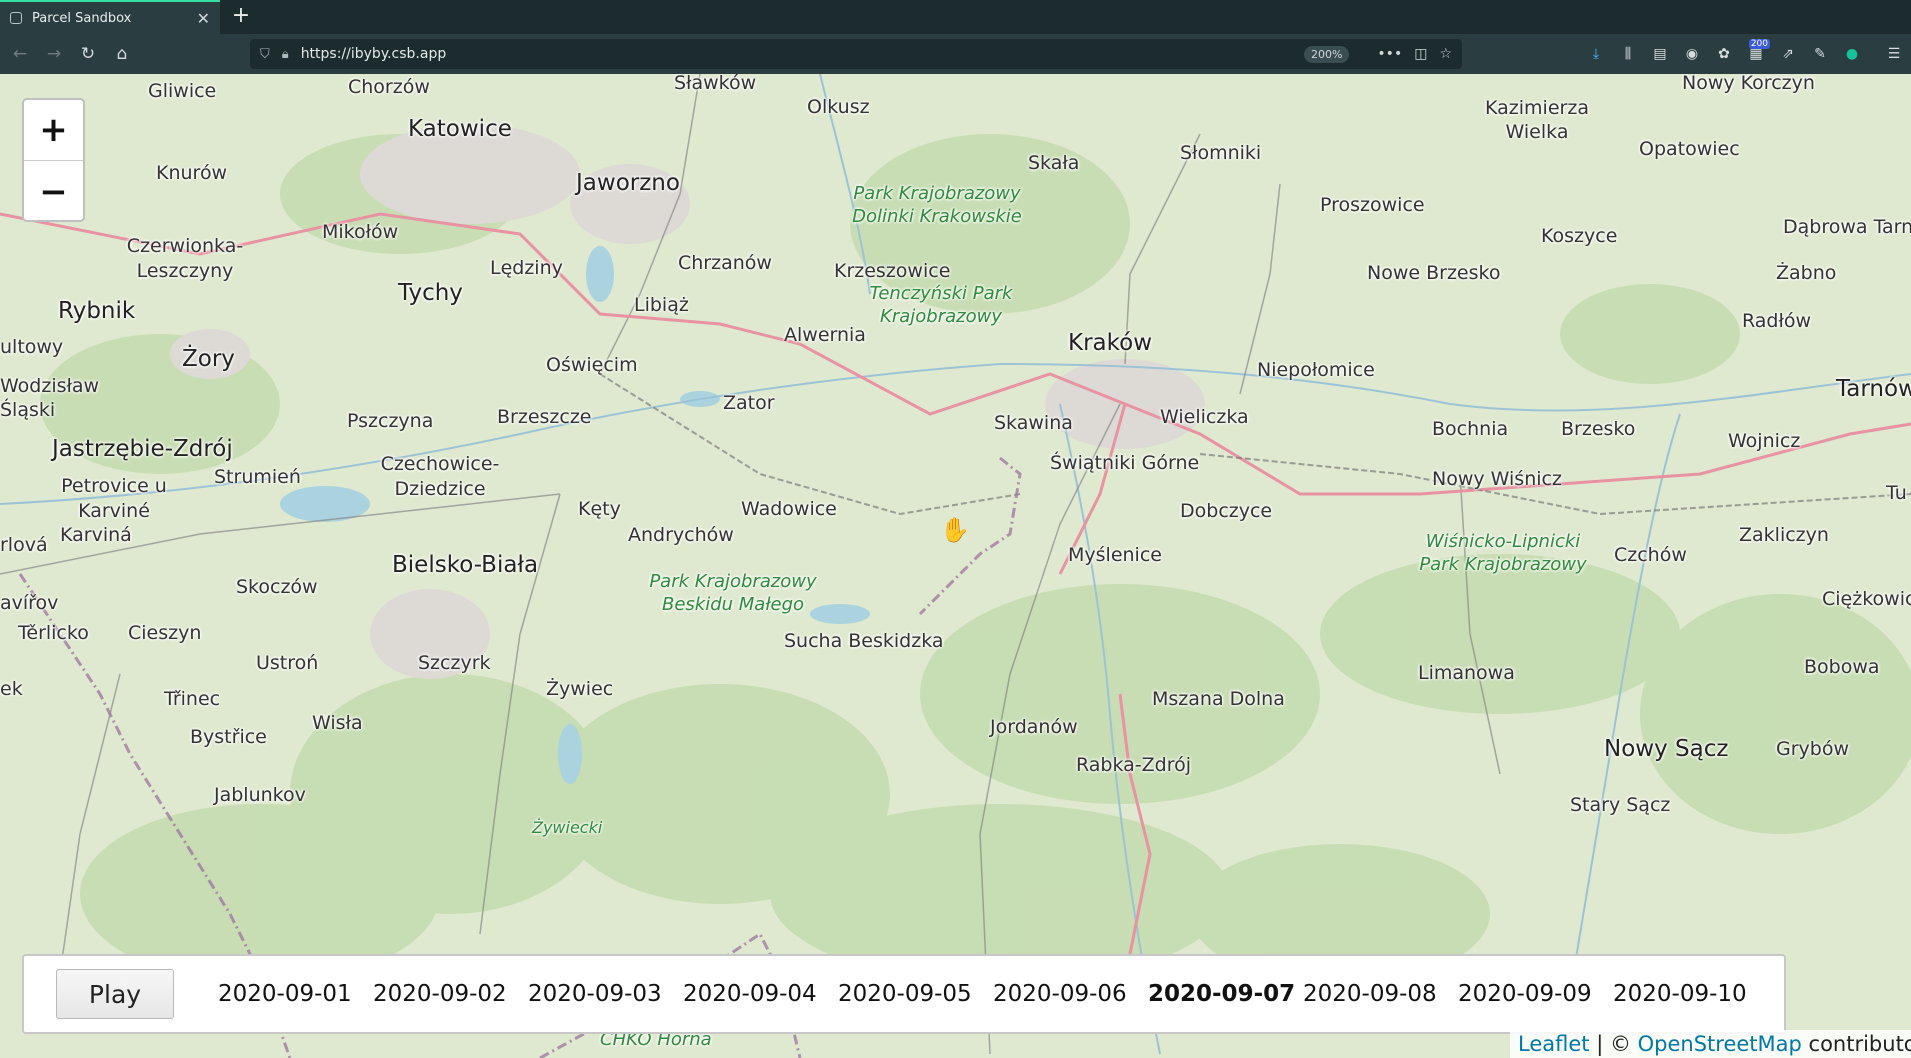 The image size is (1911, 1058). Describe the element at coordinates (1579, 236) in the screenshot. I see `map-label: Koszyce` at that location.